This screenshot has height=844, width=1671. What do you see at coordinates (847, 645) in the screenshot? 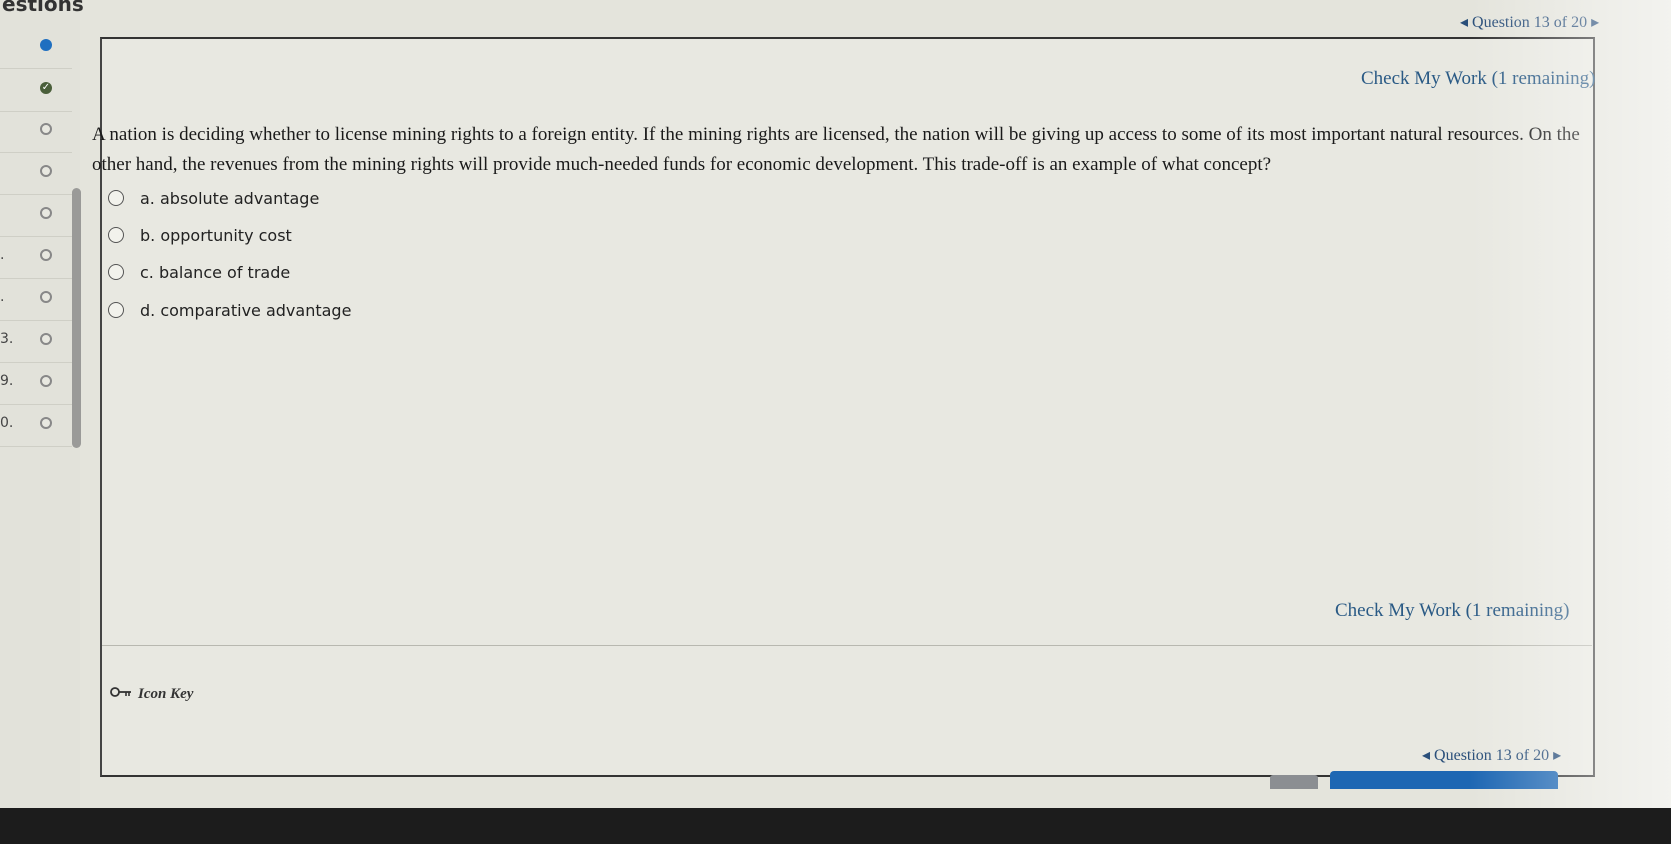
I see `divider` at bounding box center [847, 645].